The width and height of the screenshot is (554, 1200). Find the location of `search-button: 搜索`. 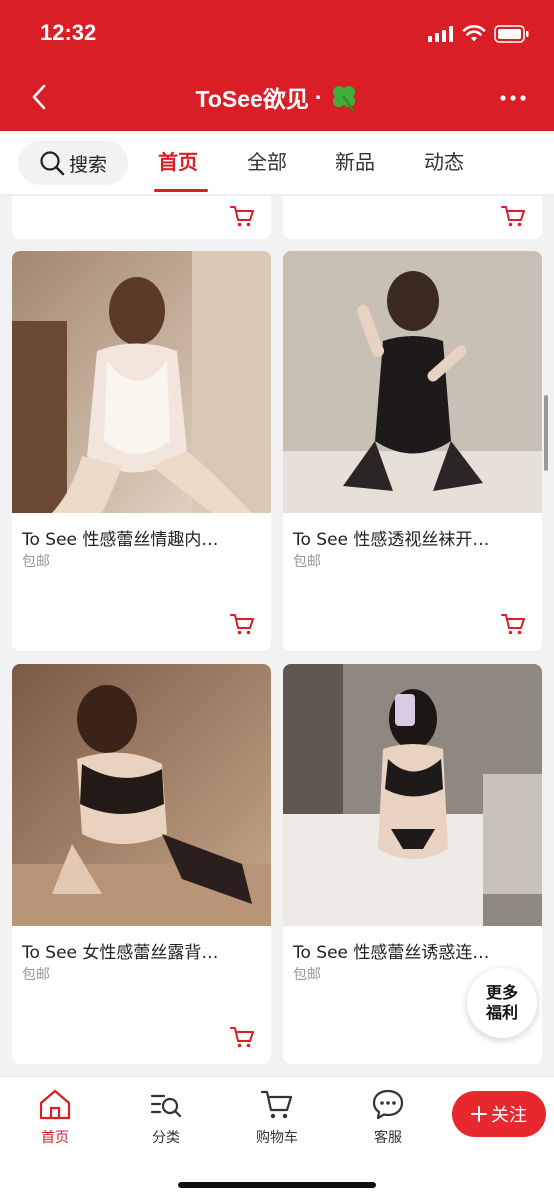

search-button: 搜索 is located at coordinates (73, 163).